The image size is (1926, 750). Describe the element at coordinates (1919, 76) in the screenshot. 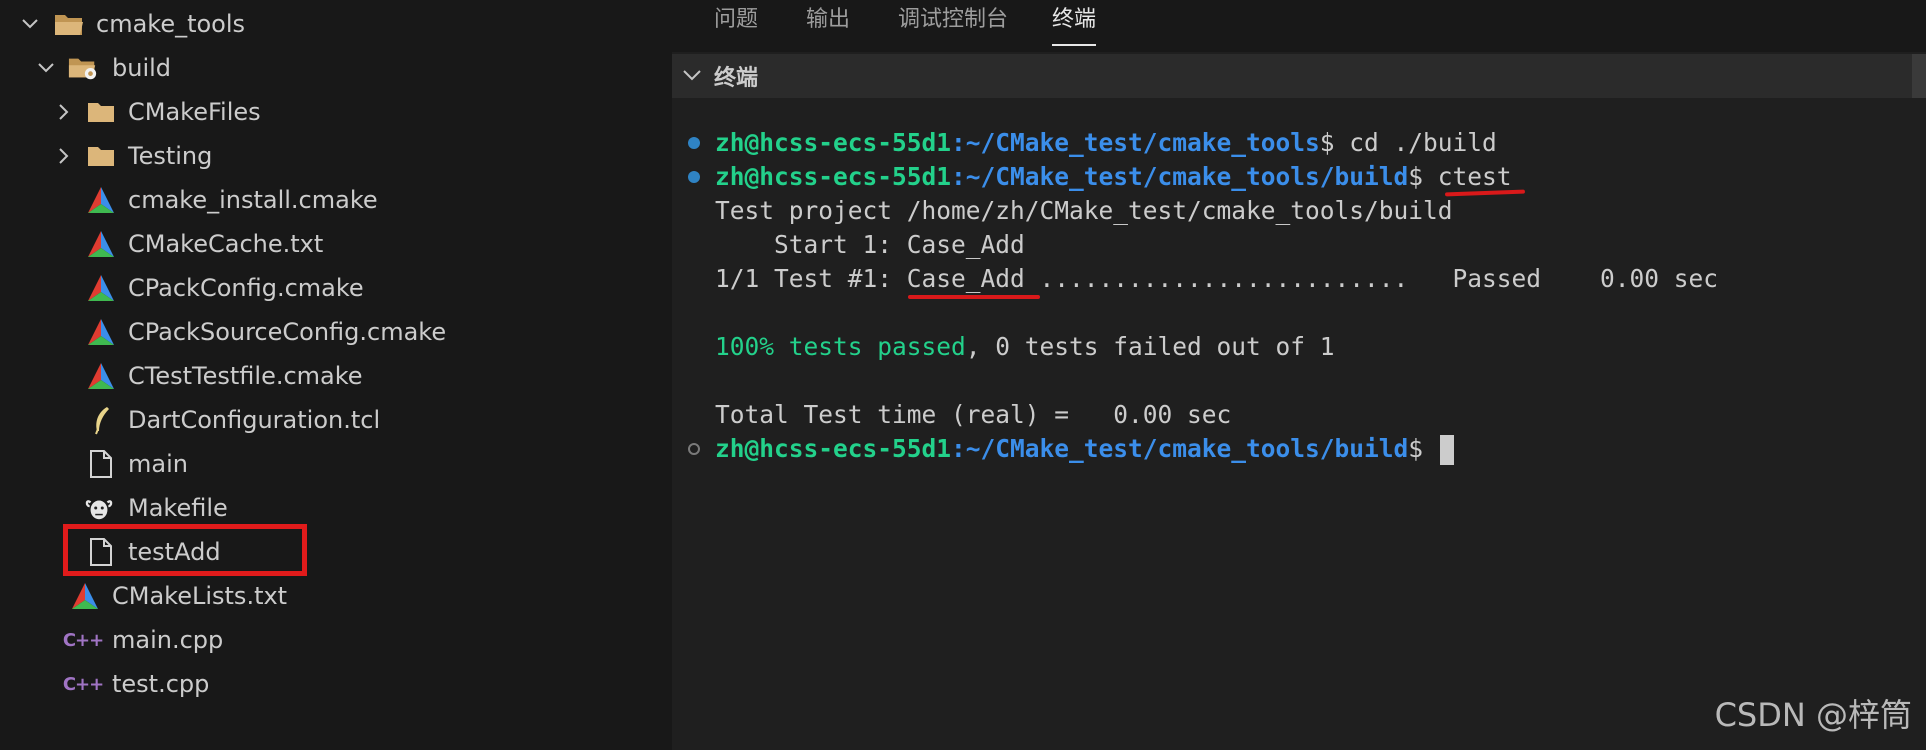

I see `panel-scrollbar` at that location.